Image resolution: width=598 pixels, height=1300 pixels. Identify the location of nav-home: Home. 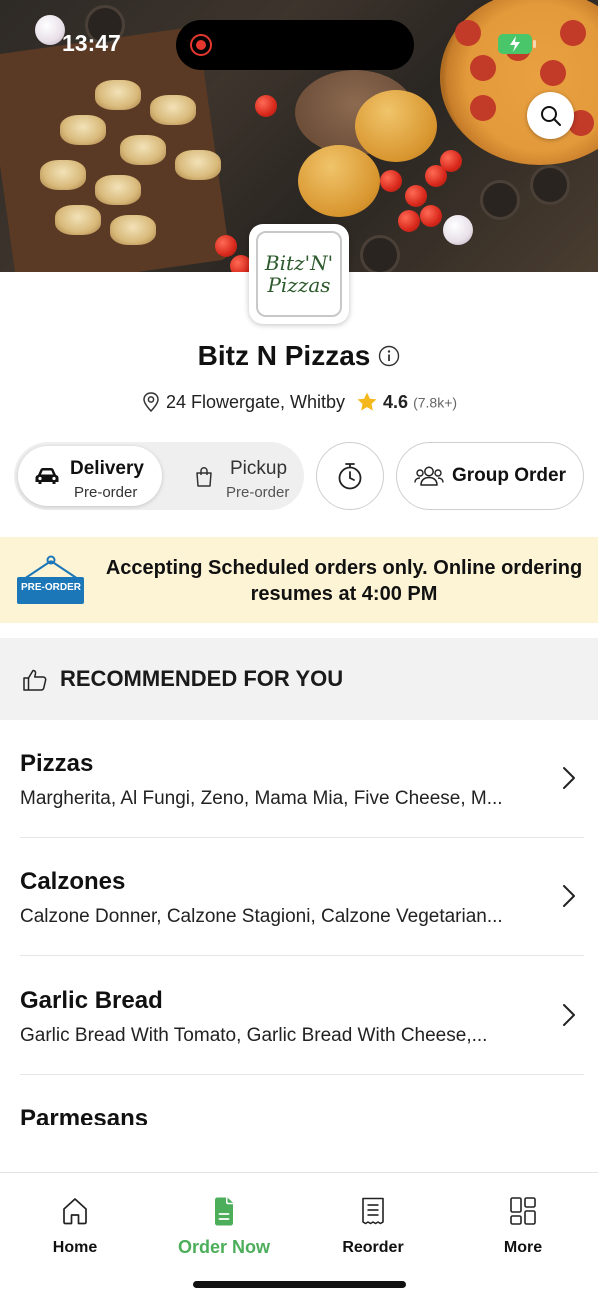
(75, 1225).